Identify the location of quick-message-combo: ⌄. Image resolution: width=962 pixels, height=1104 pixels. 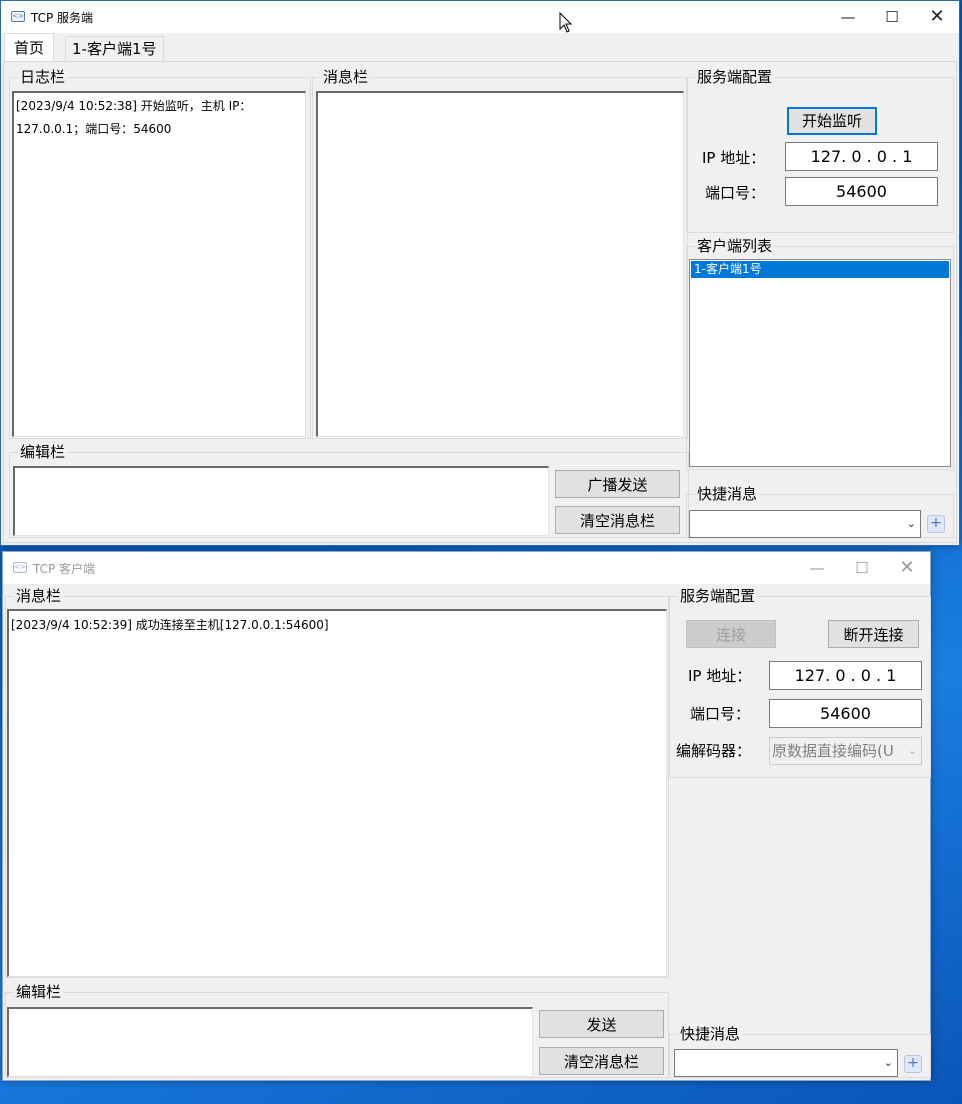
(805, 524).